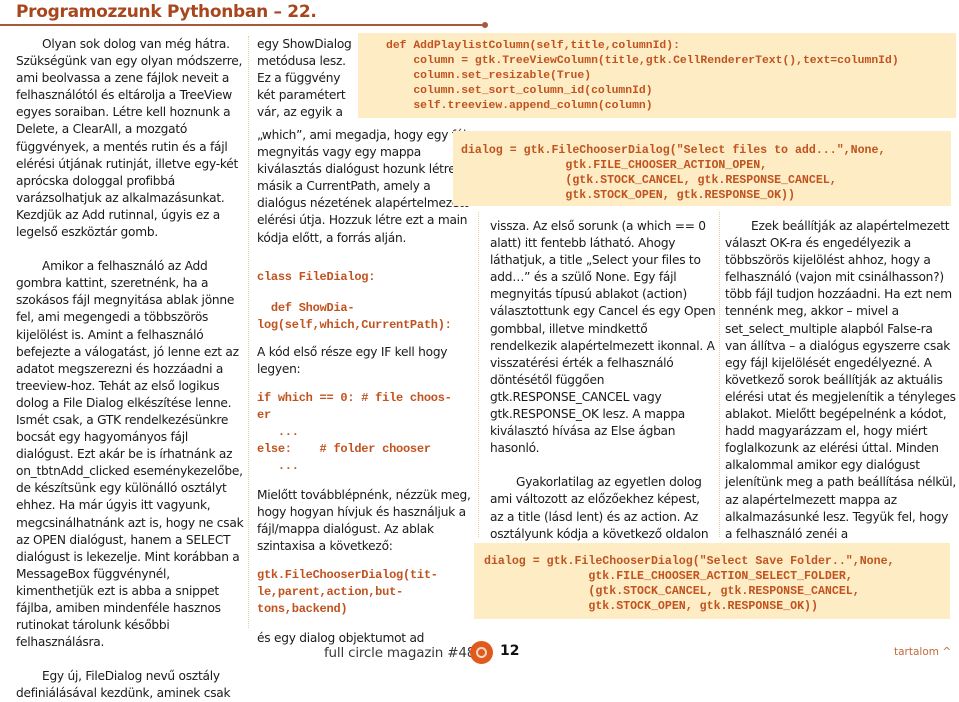 The height and width of the screenshot is (702, 959). I want to click on magazine-name: full circle magazin #48, so click(400, 653).